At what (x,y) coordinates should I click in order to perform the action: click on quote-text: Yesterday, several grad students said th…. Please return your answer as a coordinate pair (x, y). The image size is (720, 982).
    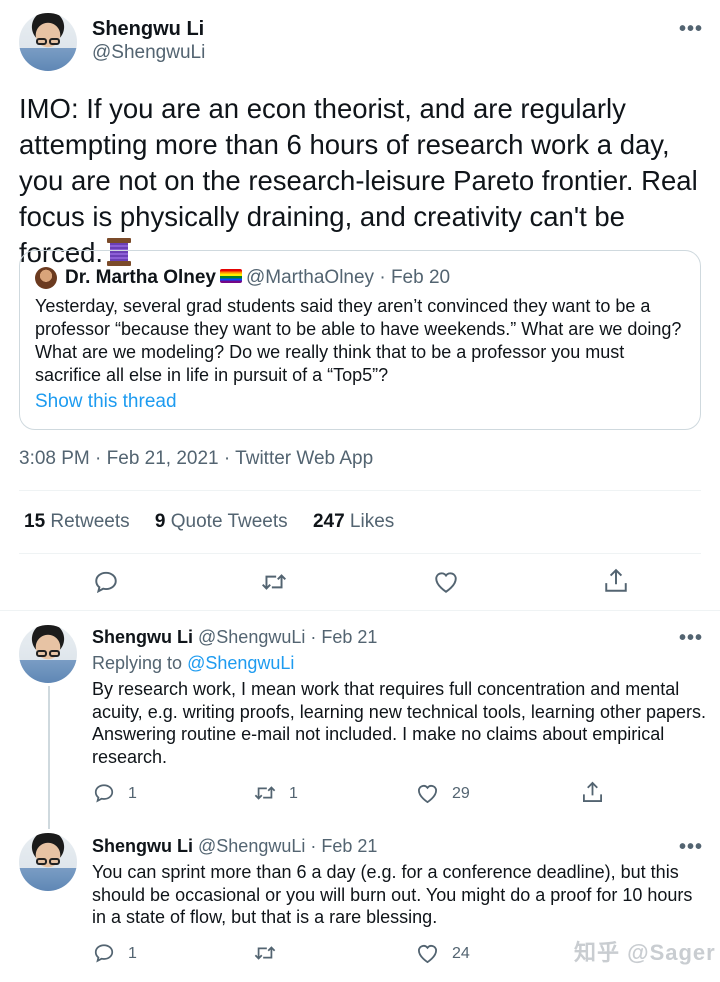
    Looking at the image, I should click on (358, 340).